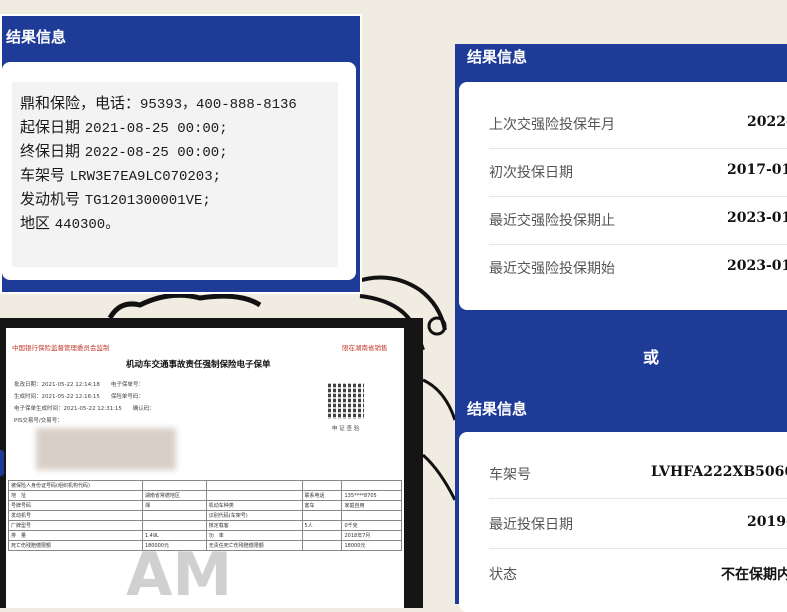 This screenshot has width=787, height=612. What do you see at coordinates (121, 175) in the screenshot?
I see `vin-line: 车架号 LRW3E7EA9LC070203;` at bounding box center [121, 175].